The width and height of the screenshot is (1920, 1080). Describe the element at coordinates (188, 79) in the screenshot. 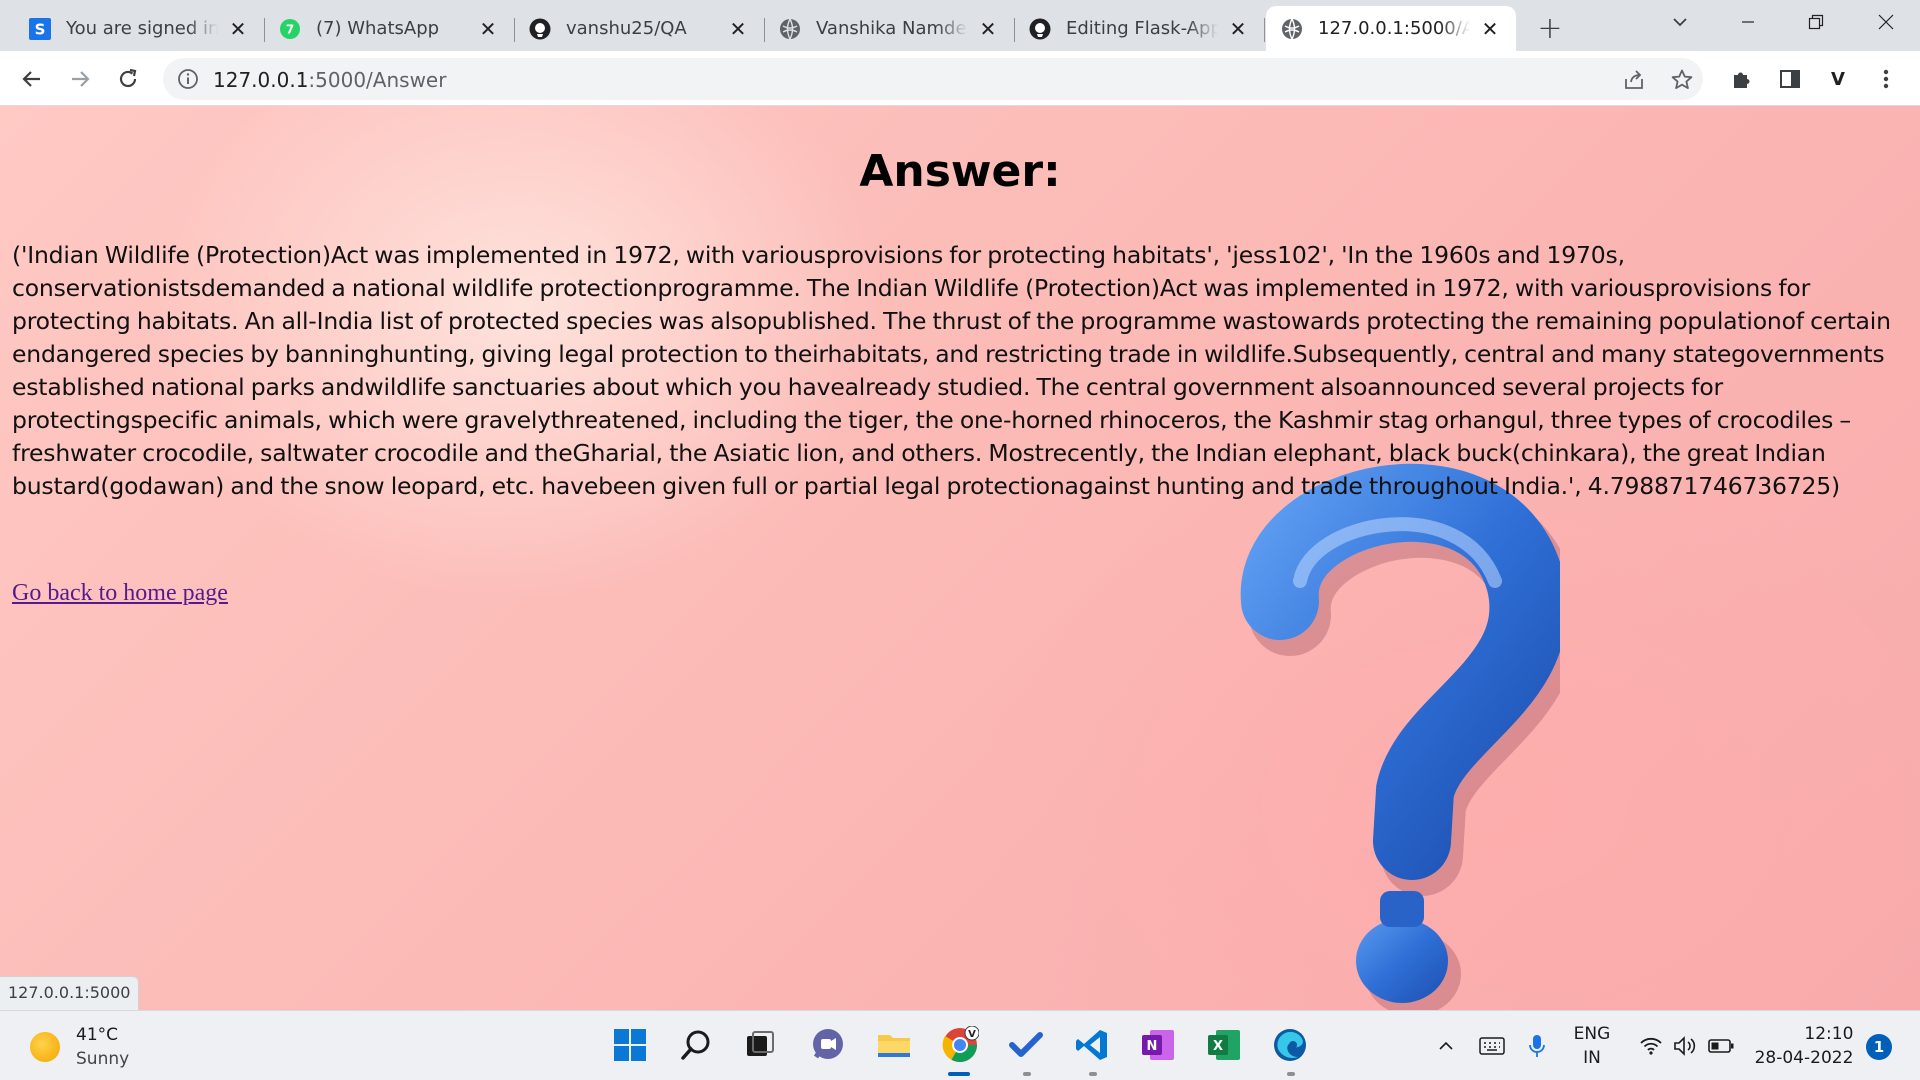

I see `site-info-icon` at that location.